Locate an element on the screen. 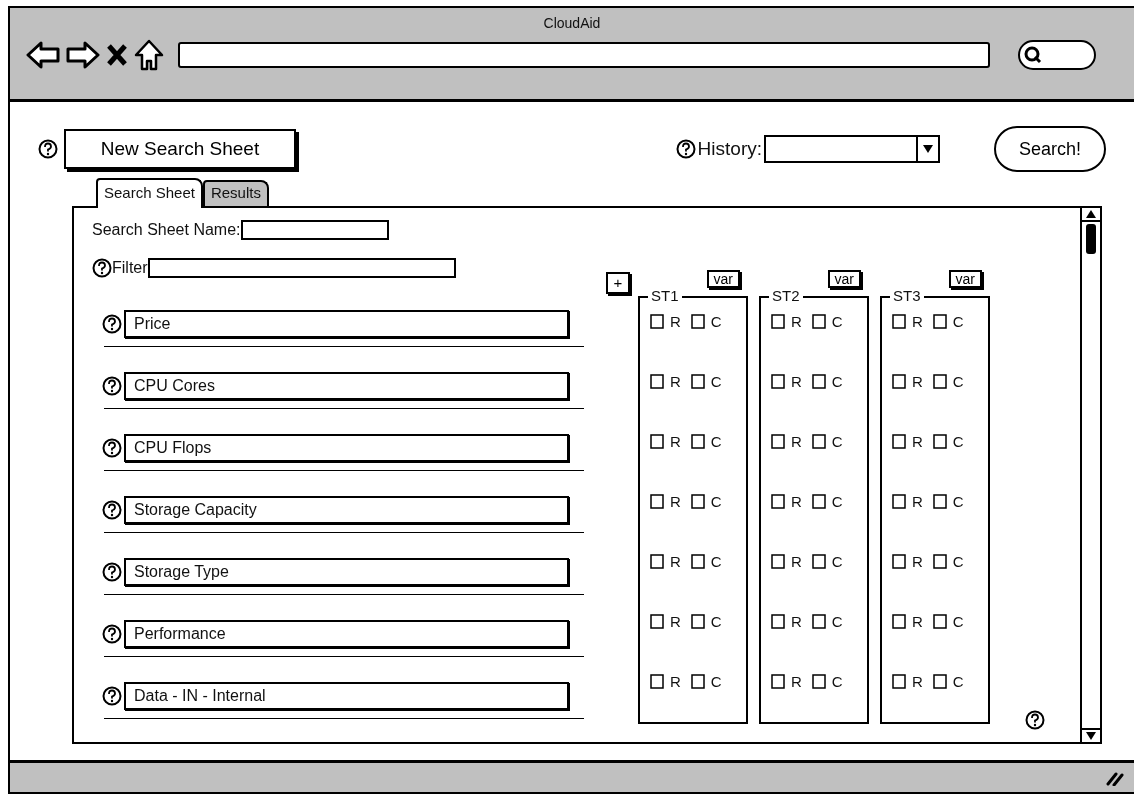 The height and width of the screenshot is (796, 1134). attribute-field: Price is located at coordinates (346, 324).